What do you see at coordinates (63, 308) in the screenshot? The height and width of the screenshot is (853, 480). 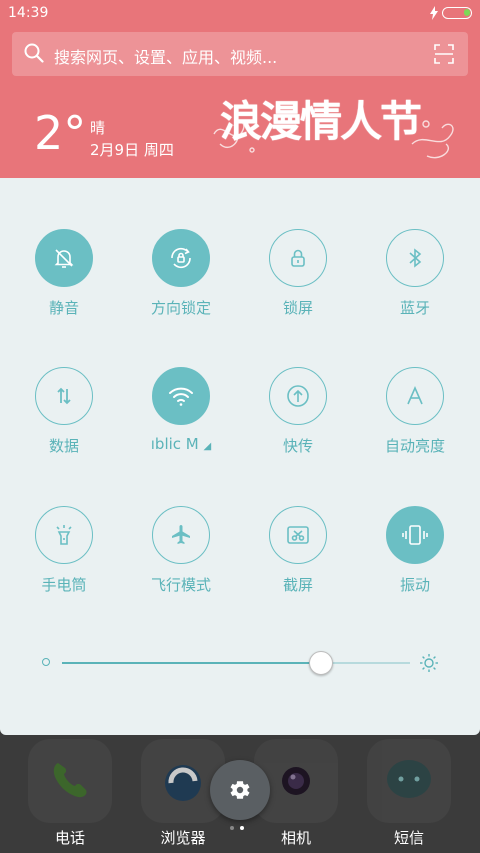 I see `toggle-label: 静音` at bounding box center [63, 308].